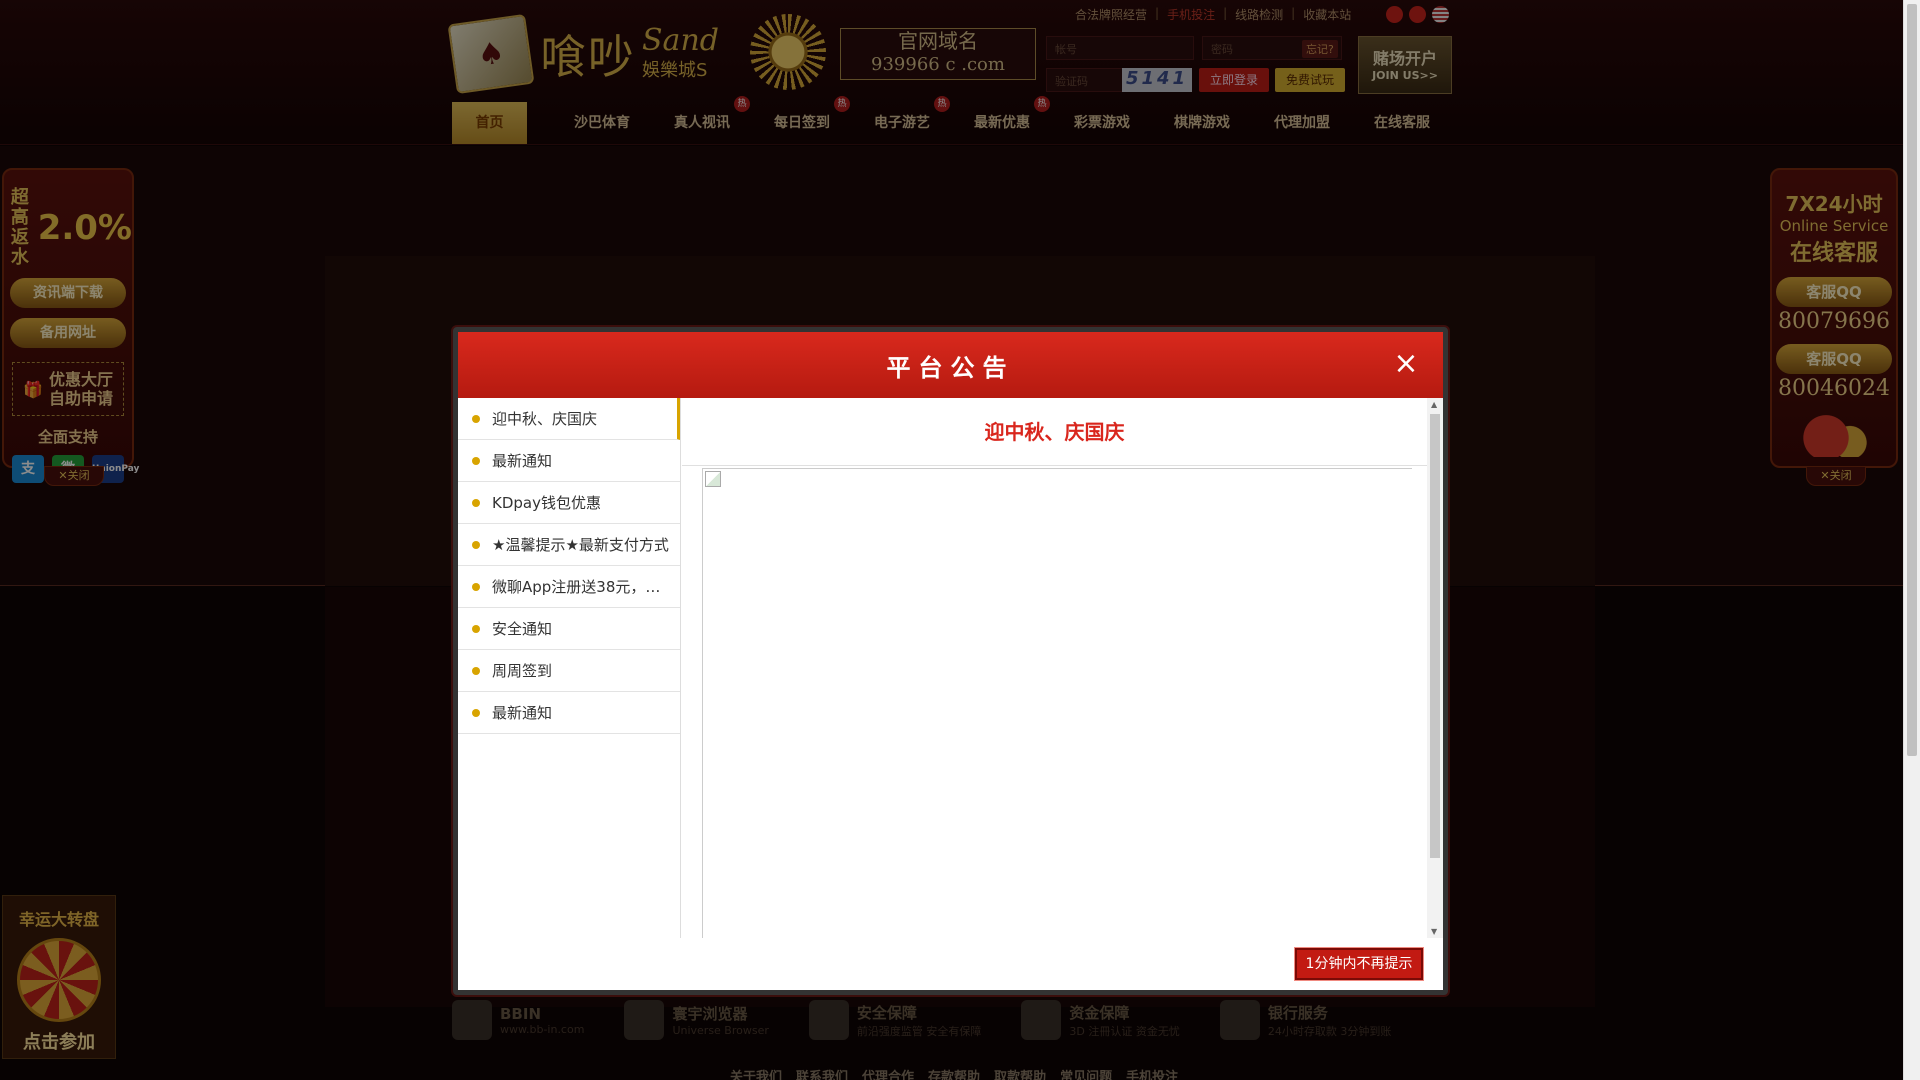 This screenshot has height=1080, width=1920. I want to click on page-scroll-thumb, so click(1912, 380).